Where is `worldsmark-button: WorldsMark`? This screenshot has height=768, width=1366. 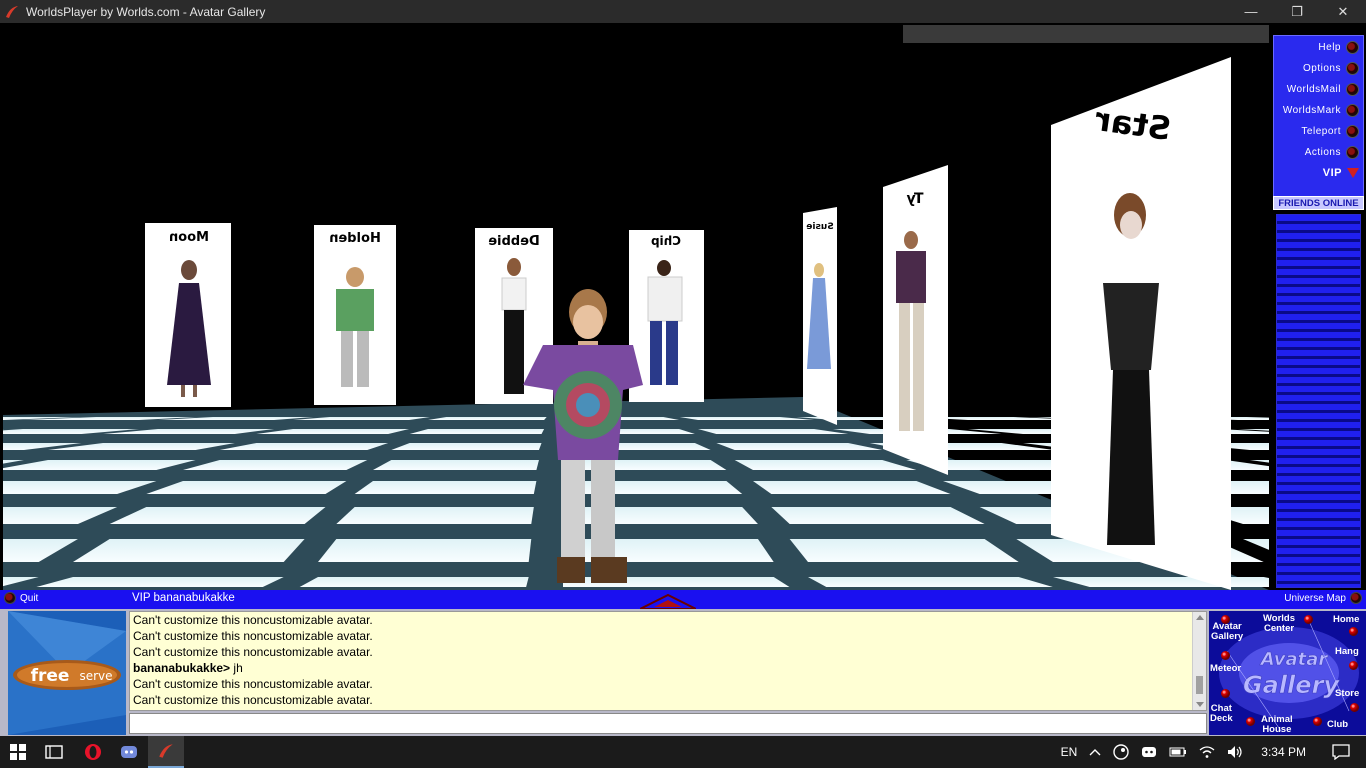
worldsmark-button: WorldsMark is located at coordinates (1321, 110).